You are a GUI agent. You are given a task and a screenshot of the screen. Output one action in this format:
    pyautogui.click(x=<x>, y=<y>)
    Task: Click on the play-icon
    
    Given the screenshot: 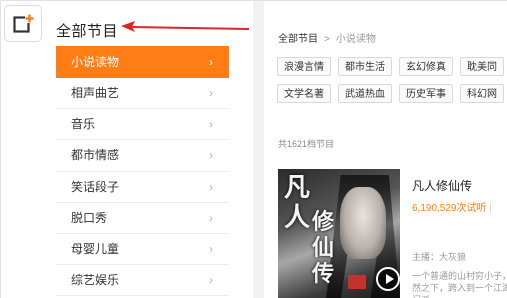 What is the action you would take?
    pyautogui.click(x=388, y=279)
    